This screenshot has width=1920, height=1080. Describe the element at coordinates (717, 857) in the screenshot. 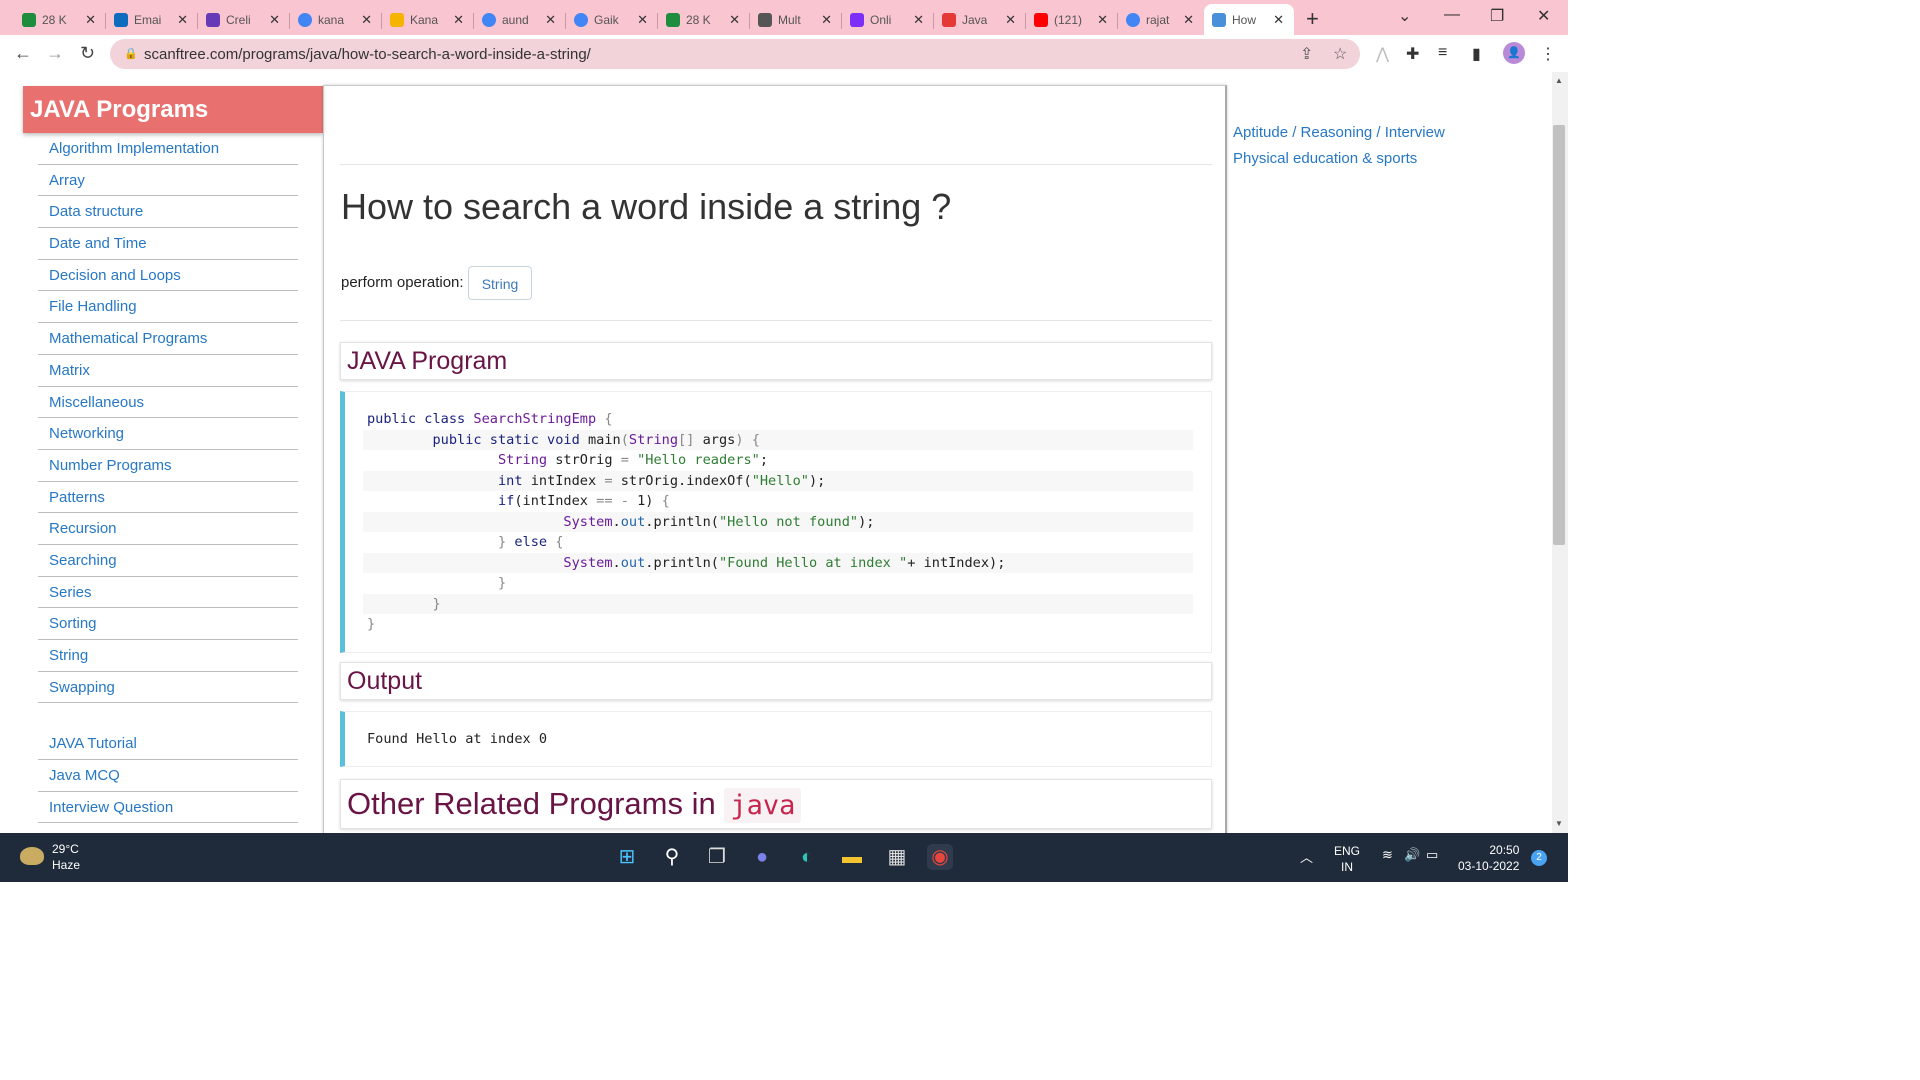

I see `task-view-icon: ❐` at that location.